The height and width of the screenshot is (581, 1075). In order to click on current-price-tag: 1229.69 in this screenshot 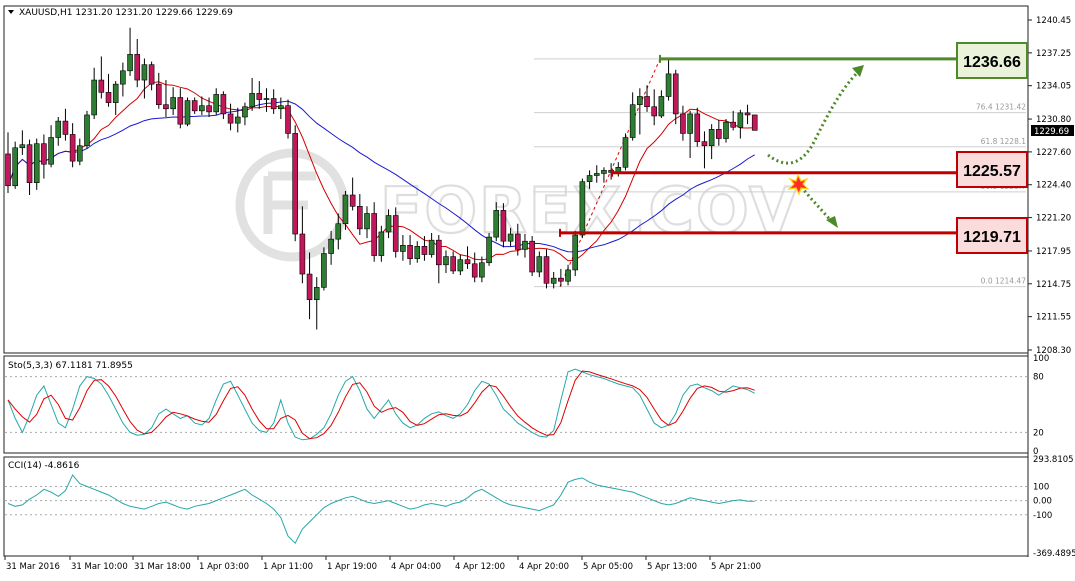, I will do `click(1052, 131)`.